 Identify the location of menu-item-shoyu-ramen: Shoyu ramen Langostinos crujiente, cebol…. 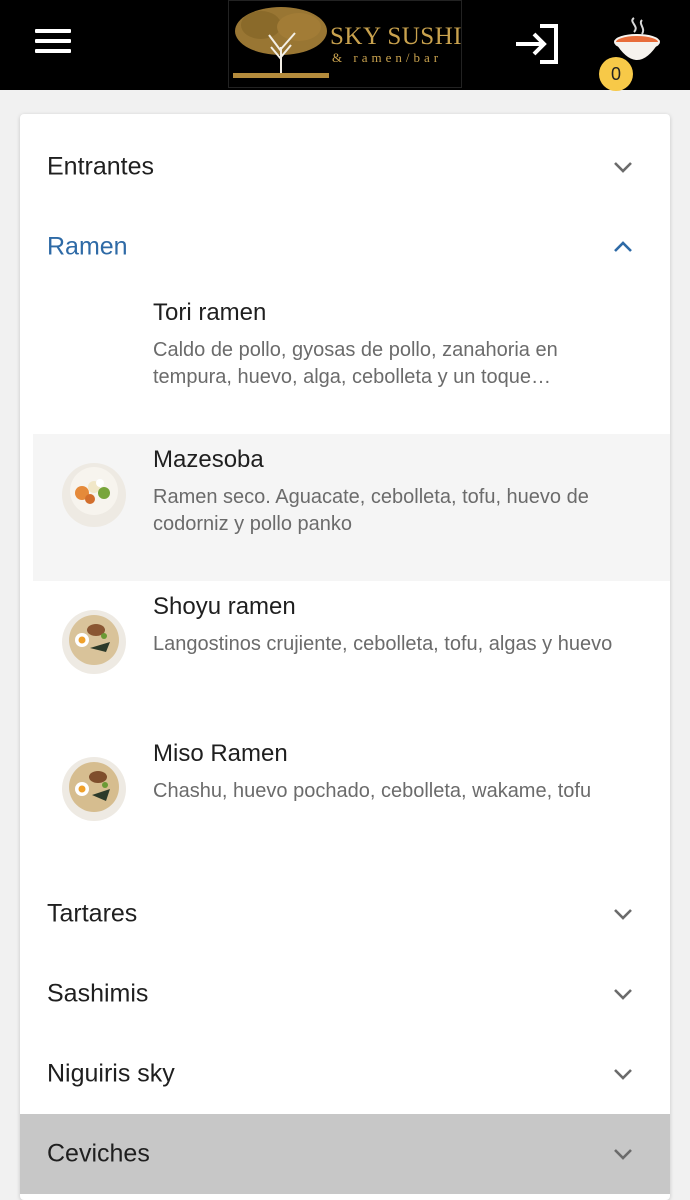
(351, 654).